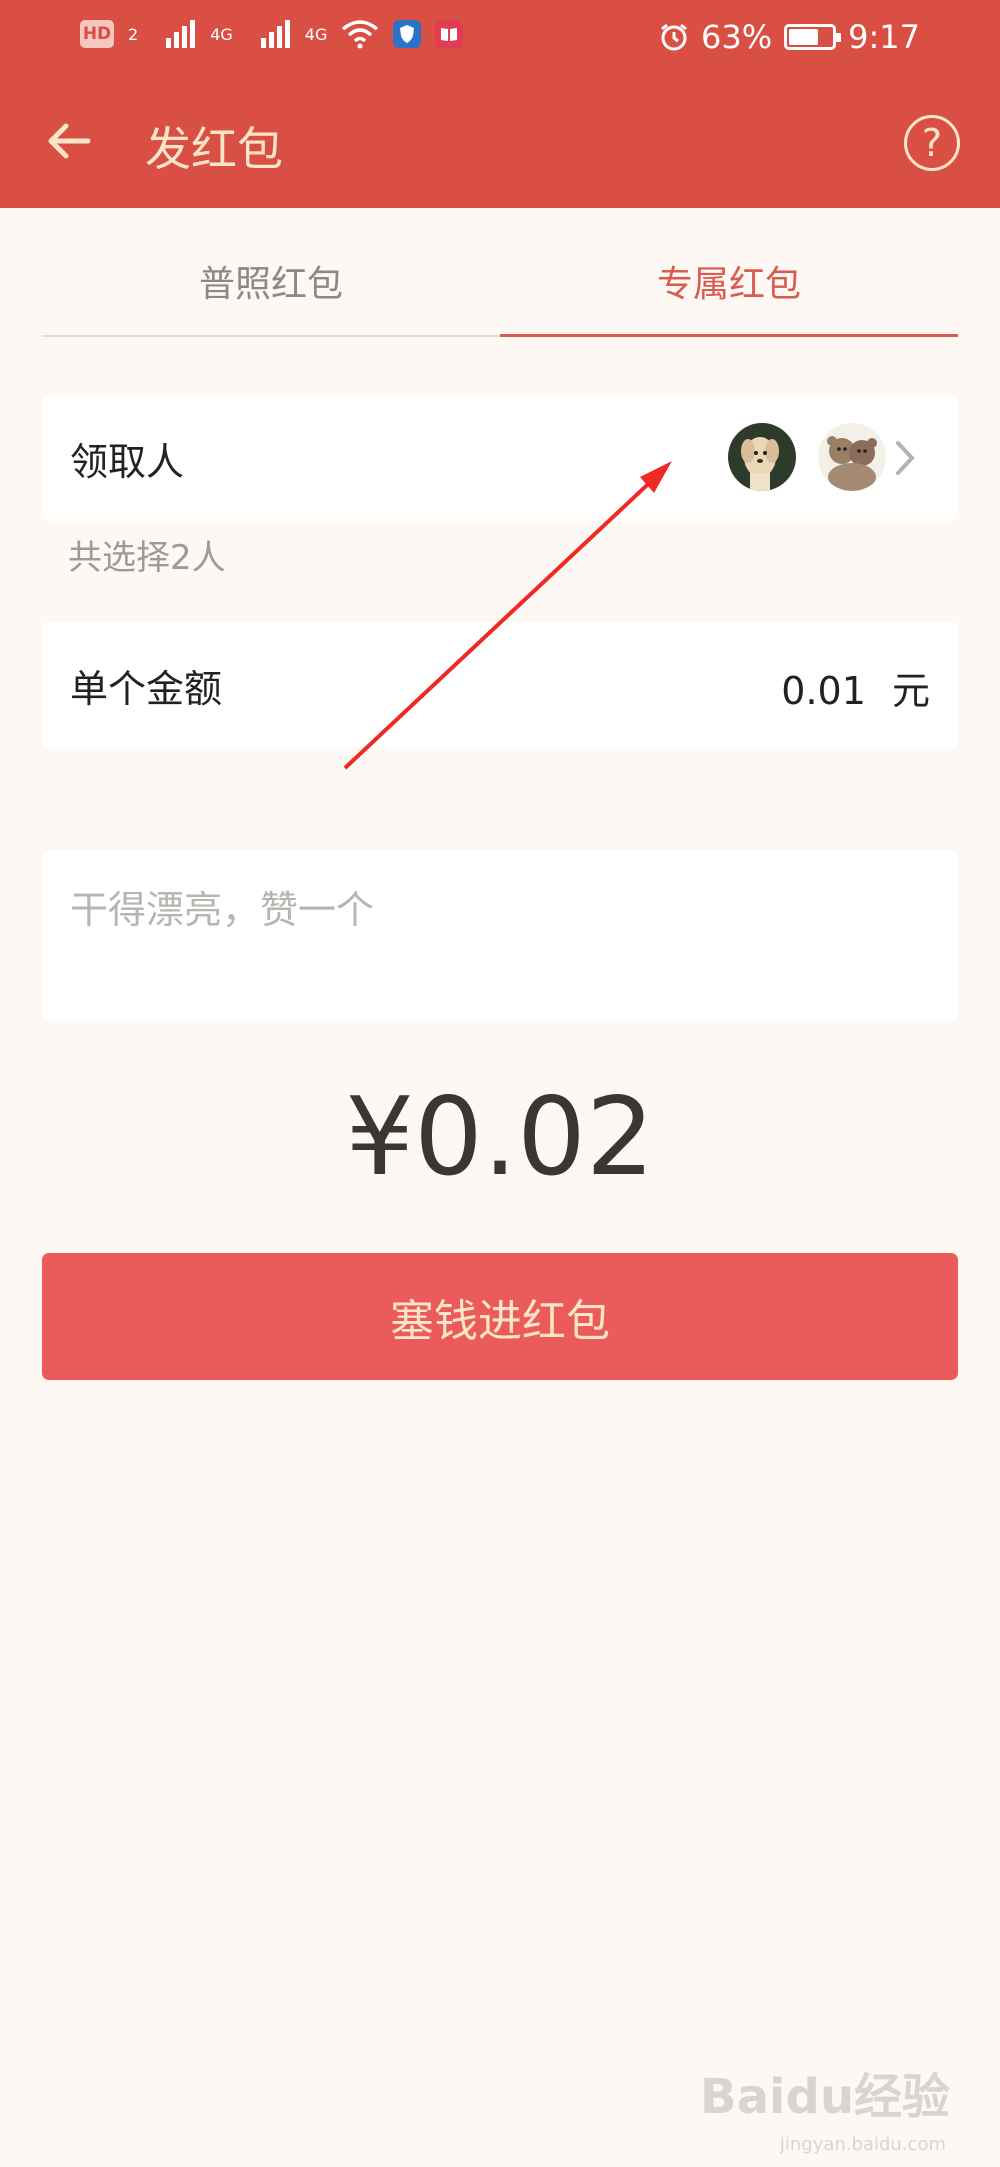  I want to click on help-button: ?, so click(932, 143).